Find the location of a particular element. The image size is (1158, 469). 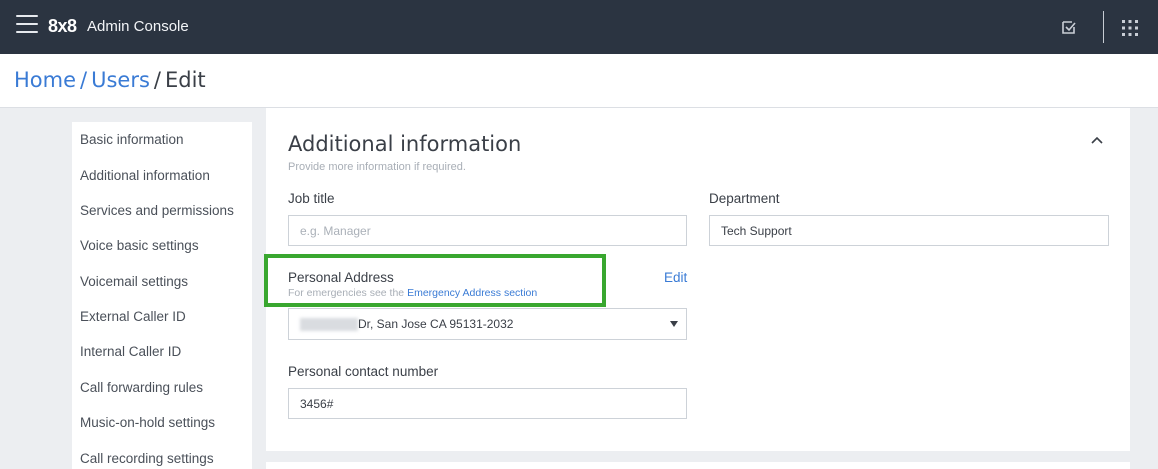

chevron-up-icon is located at coordinates (1097, 140).